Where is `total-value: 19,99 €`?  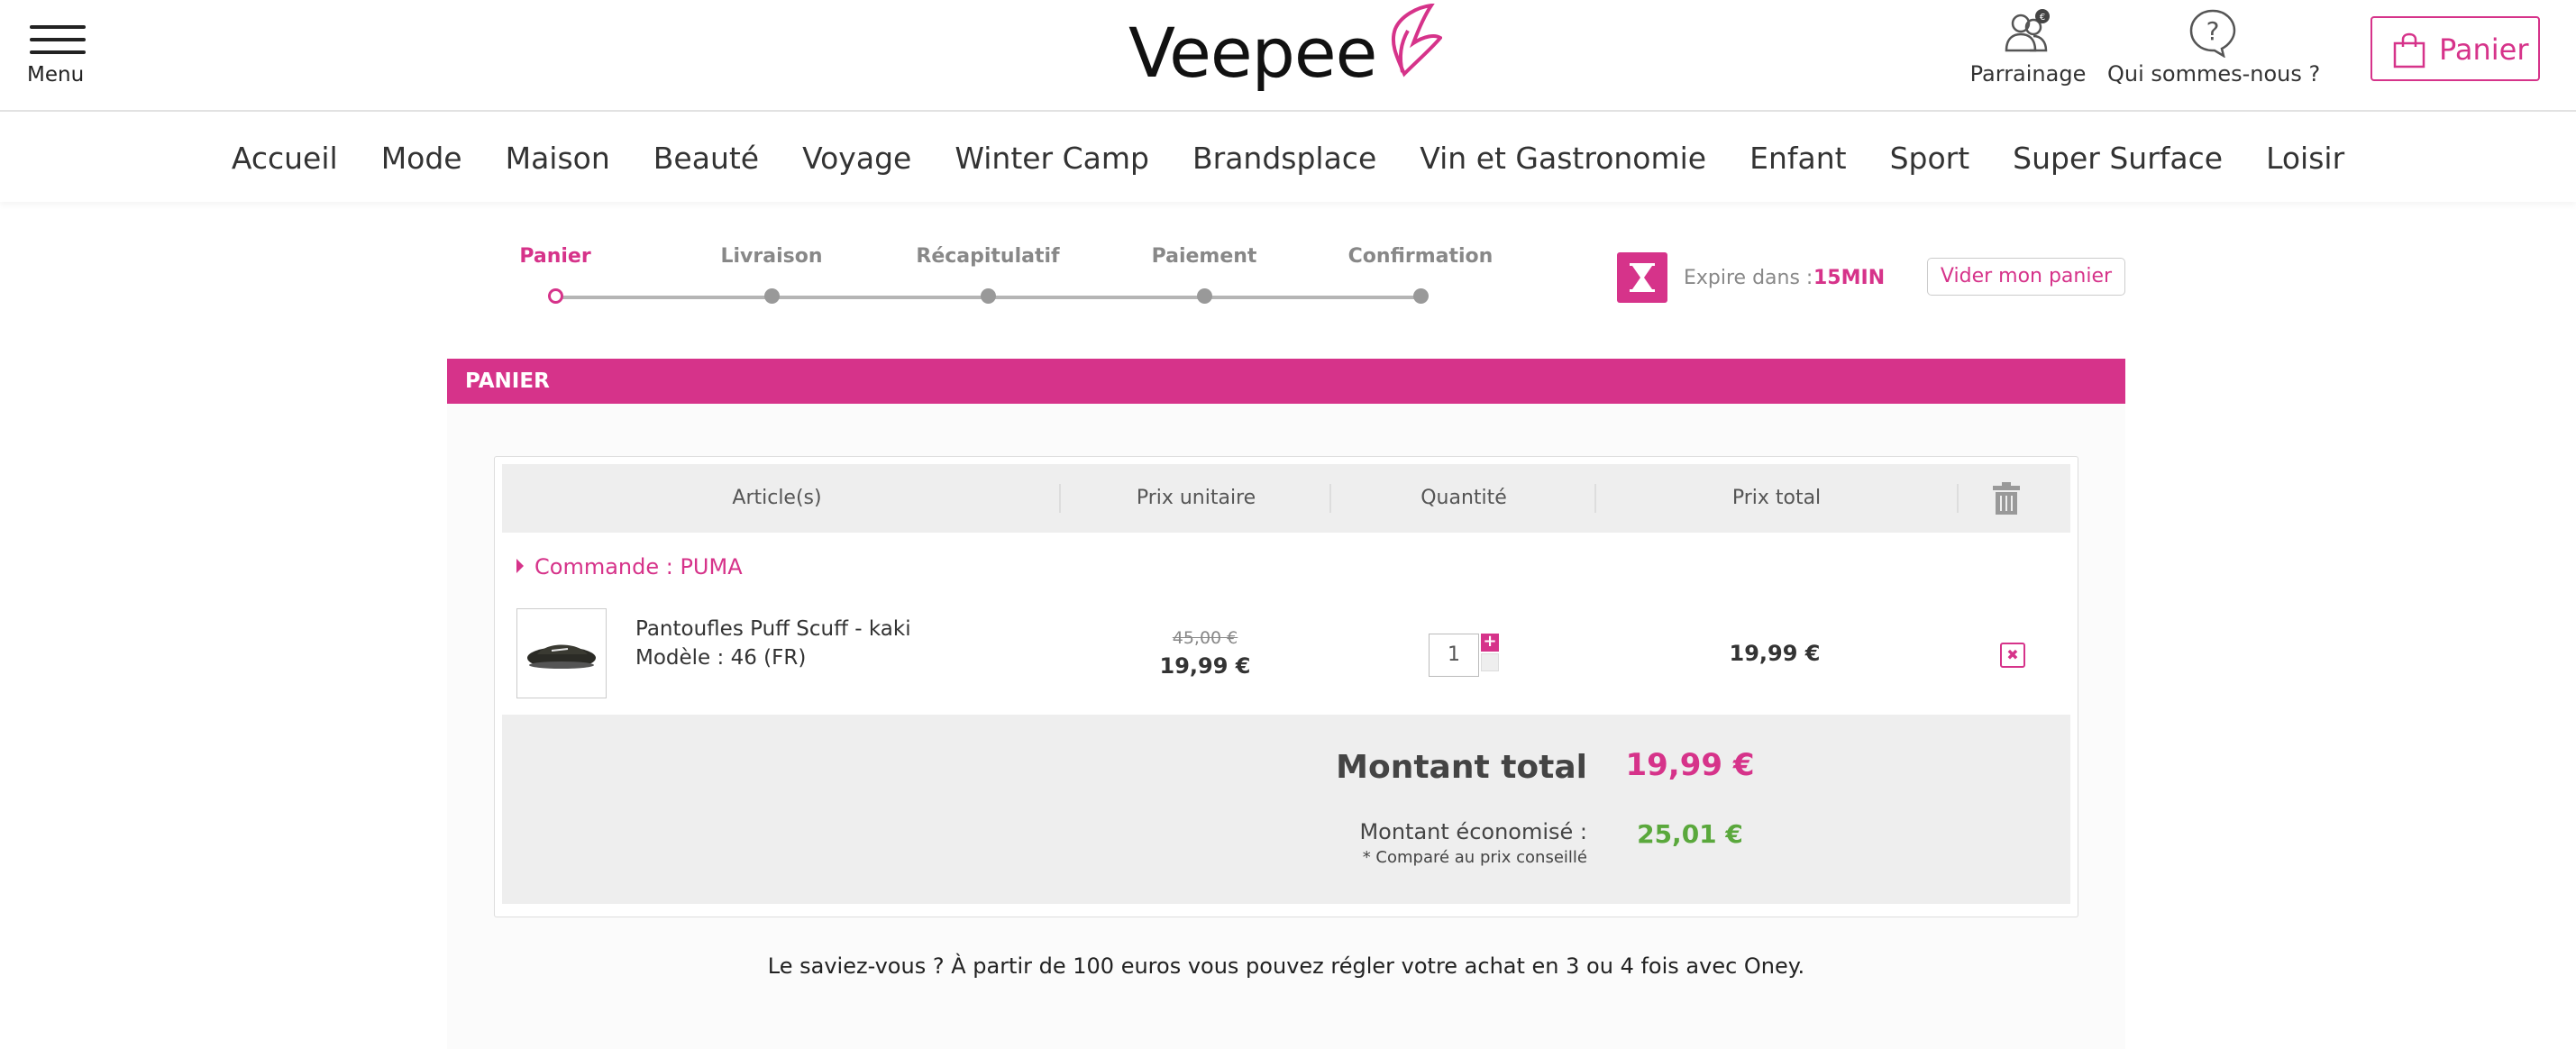 total-value: 19,99 € is located at coordinates (1690, 765).